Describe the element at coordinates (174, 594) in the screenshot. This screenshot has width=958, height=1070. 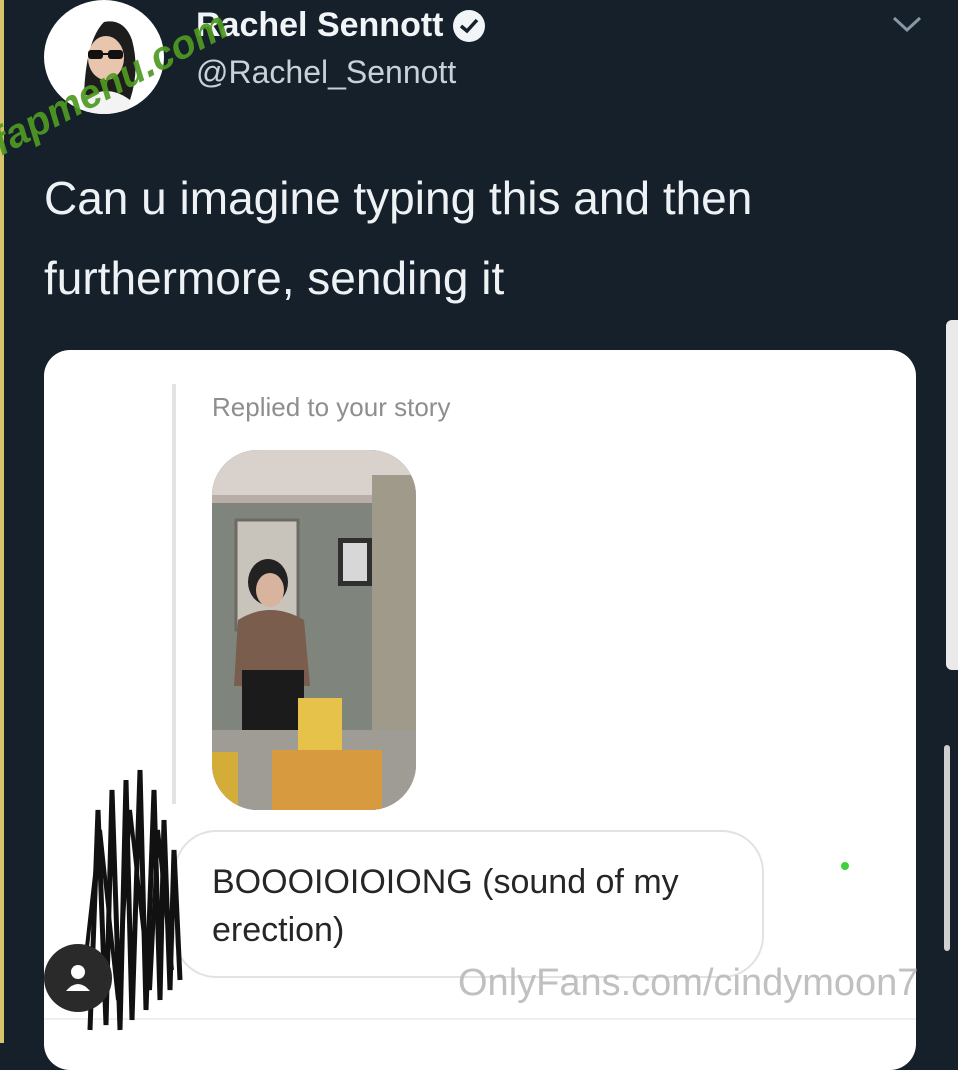
I see `quote-line` at that location.